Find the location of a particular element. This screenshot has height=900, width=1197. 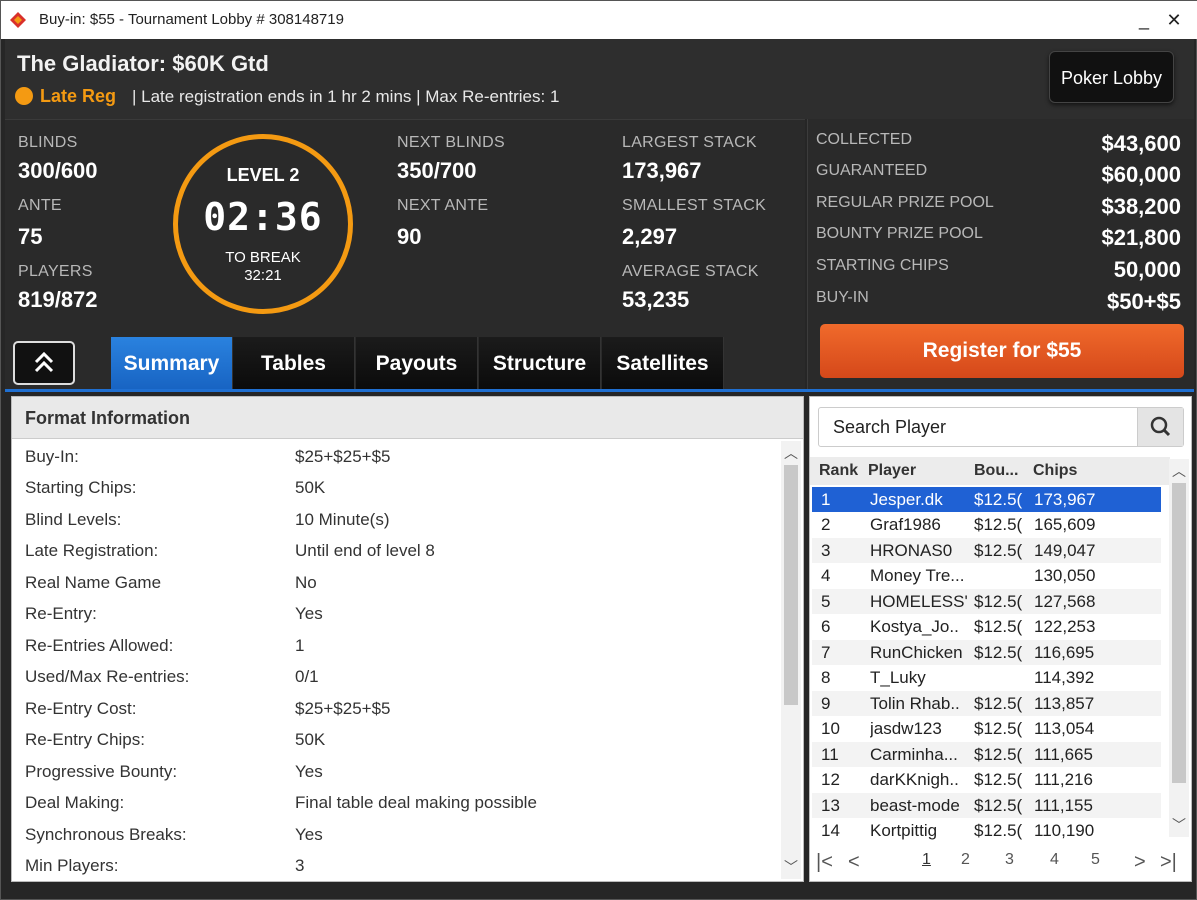

column-rank: Rank is located at coordinates (838, 471).